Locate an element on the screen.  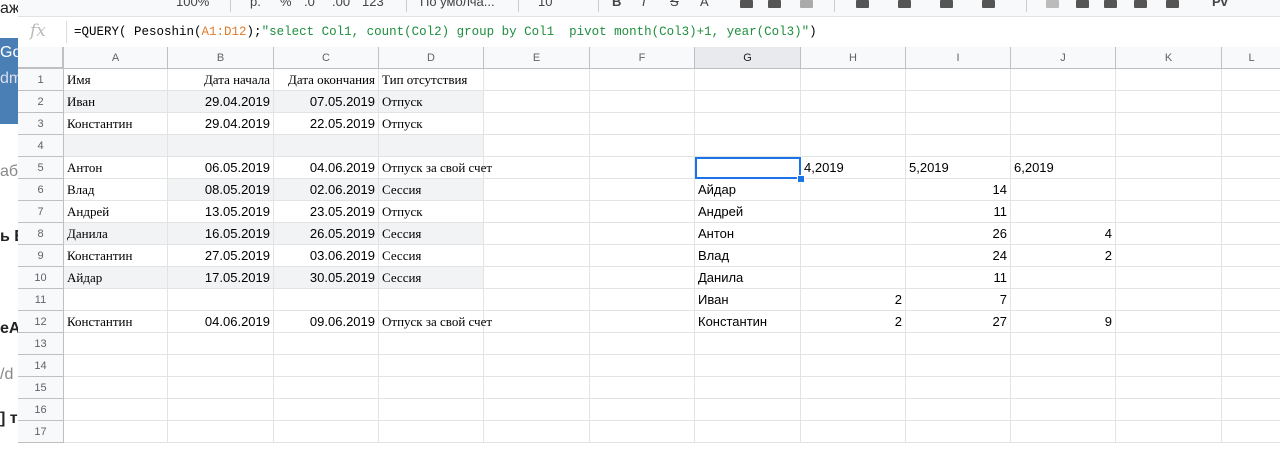
column-header-b: B is located at coordinates (221, 58).